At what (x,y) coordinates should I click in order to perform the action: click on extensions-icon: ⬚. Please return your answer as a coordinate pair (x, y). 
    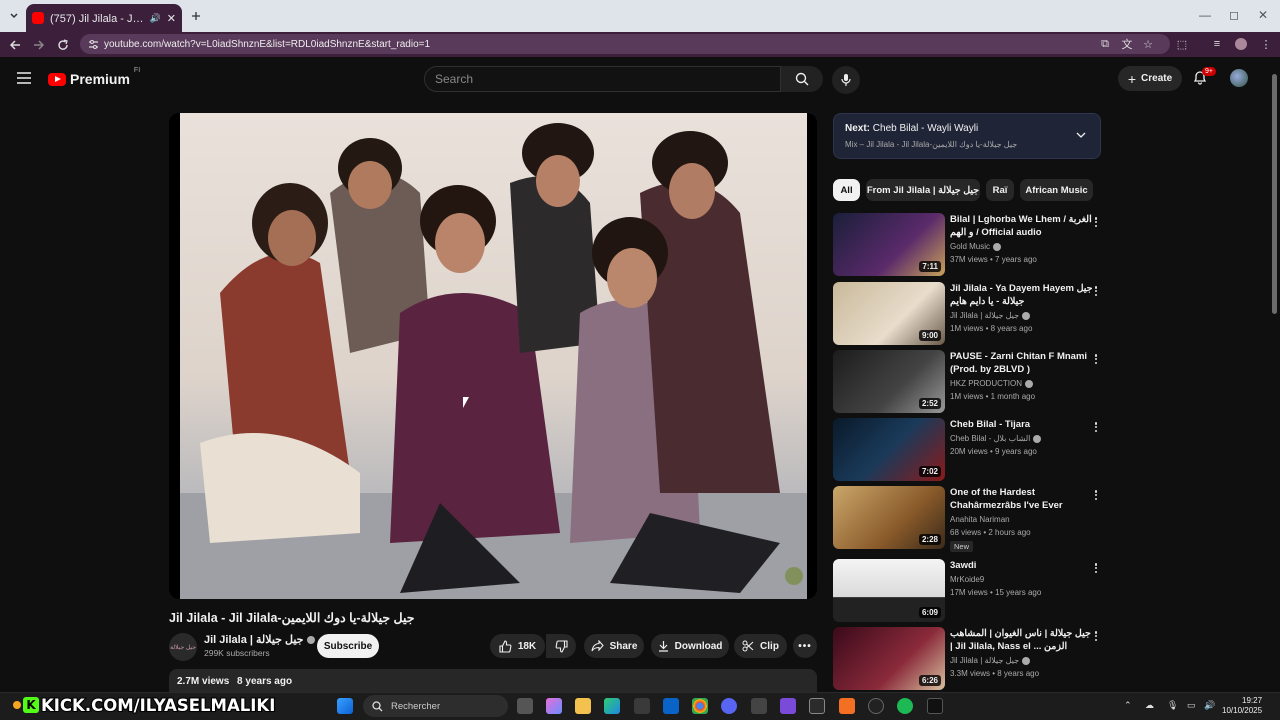
    Looking at the image, I should click on (1182, 44).